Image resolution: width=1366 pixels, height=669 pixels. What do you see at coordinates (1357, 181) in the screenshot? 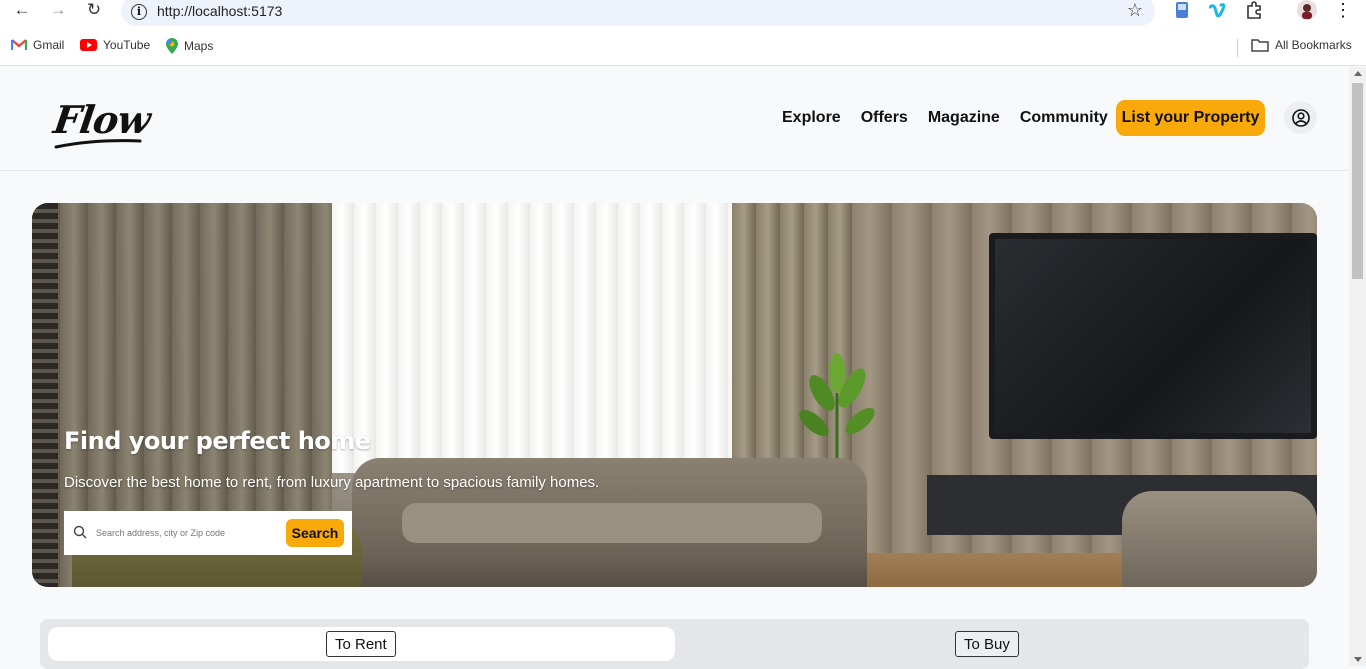
I see `scrollbar-thumb` at bounding box center [1357, 181].